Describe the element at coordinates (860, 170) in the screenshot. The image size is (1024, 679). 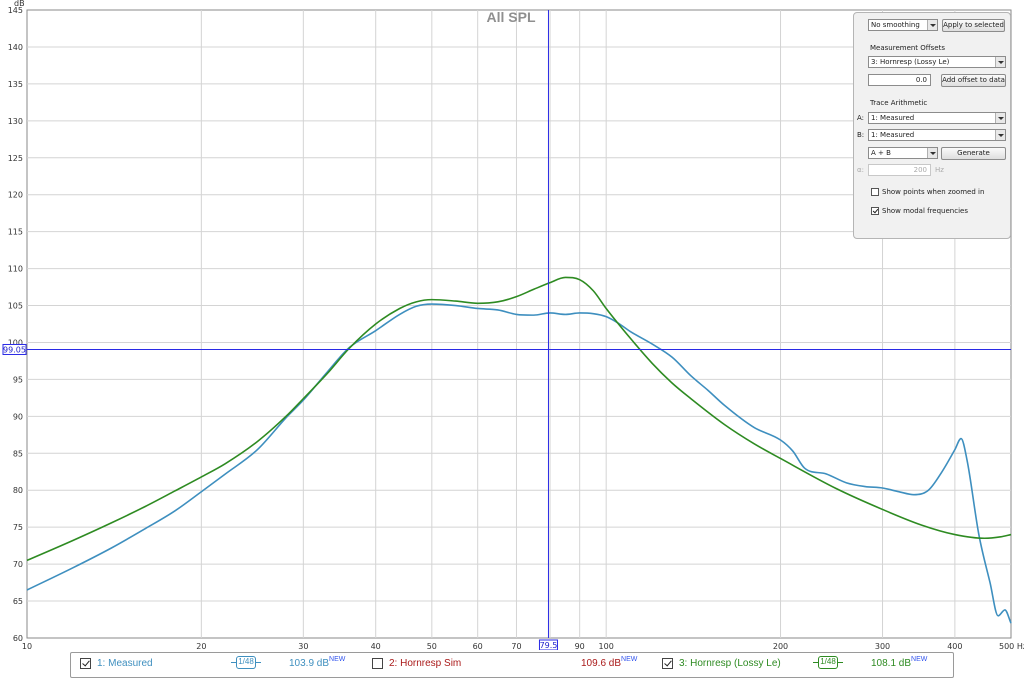
I see `alpha-label: α:` at that location.